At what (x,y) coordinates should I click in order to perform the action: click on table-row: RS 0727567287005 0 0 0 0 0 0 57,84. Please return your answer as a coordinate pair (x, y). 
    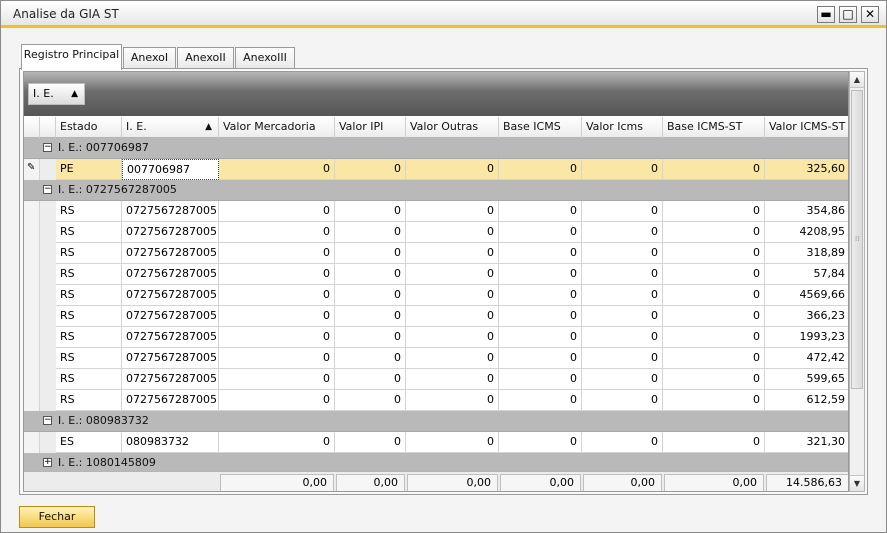
    Looking at the image, I should click on (436, 274).